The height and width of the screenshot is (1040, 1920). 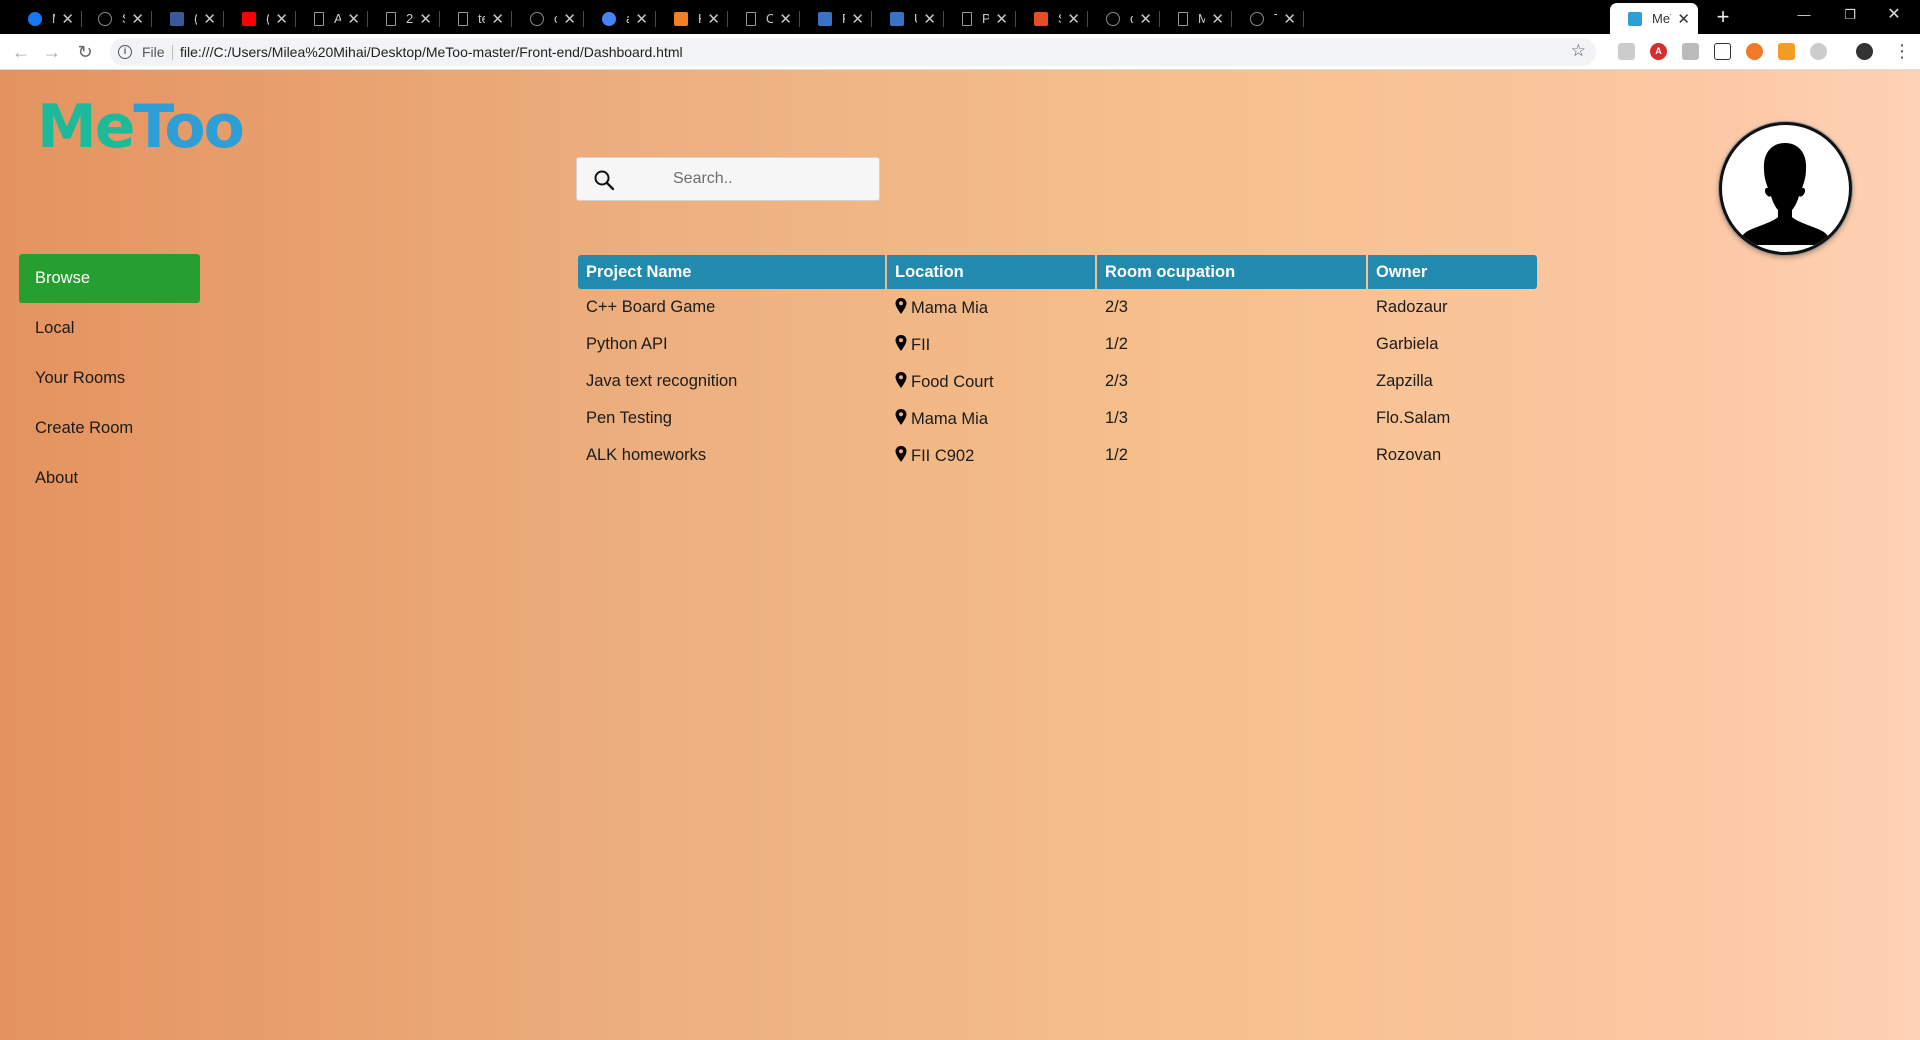 What do you see at coordinates (692, 18) in the screenshot?
I see `browser-tab: How ✕` at bounding box center [692, 18].